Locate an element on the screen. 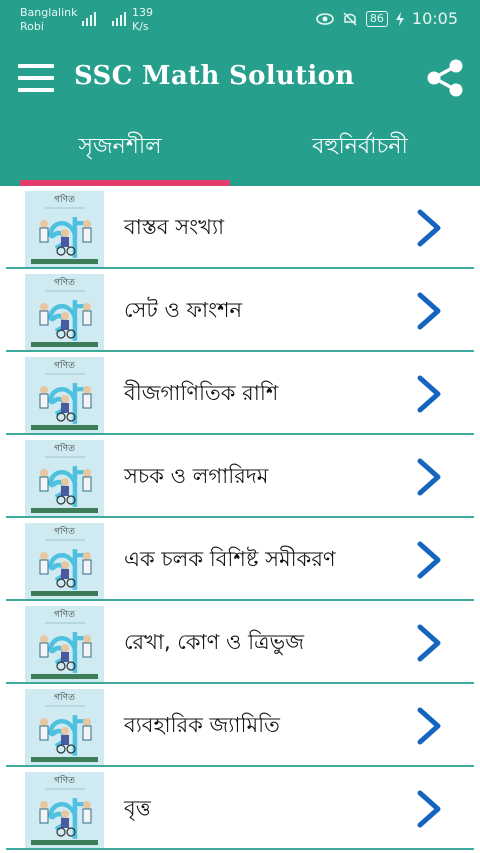 This screenshot has width=480, height=853. tab-creative: সৃজনশীল is located at coordinates (120, 152).